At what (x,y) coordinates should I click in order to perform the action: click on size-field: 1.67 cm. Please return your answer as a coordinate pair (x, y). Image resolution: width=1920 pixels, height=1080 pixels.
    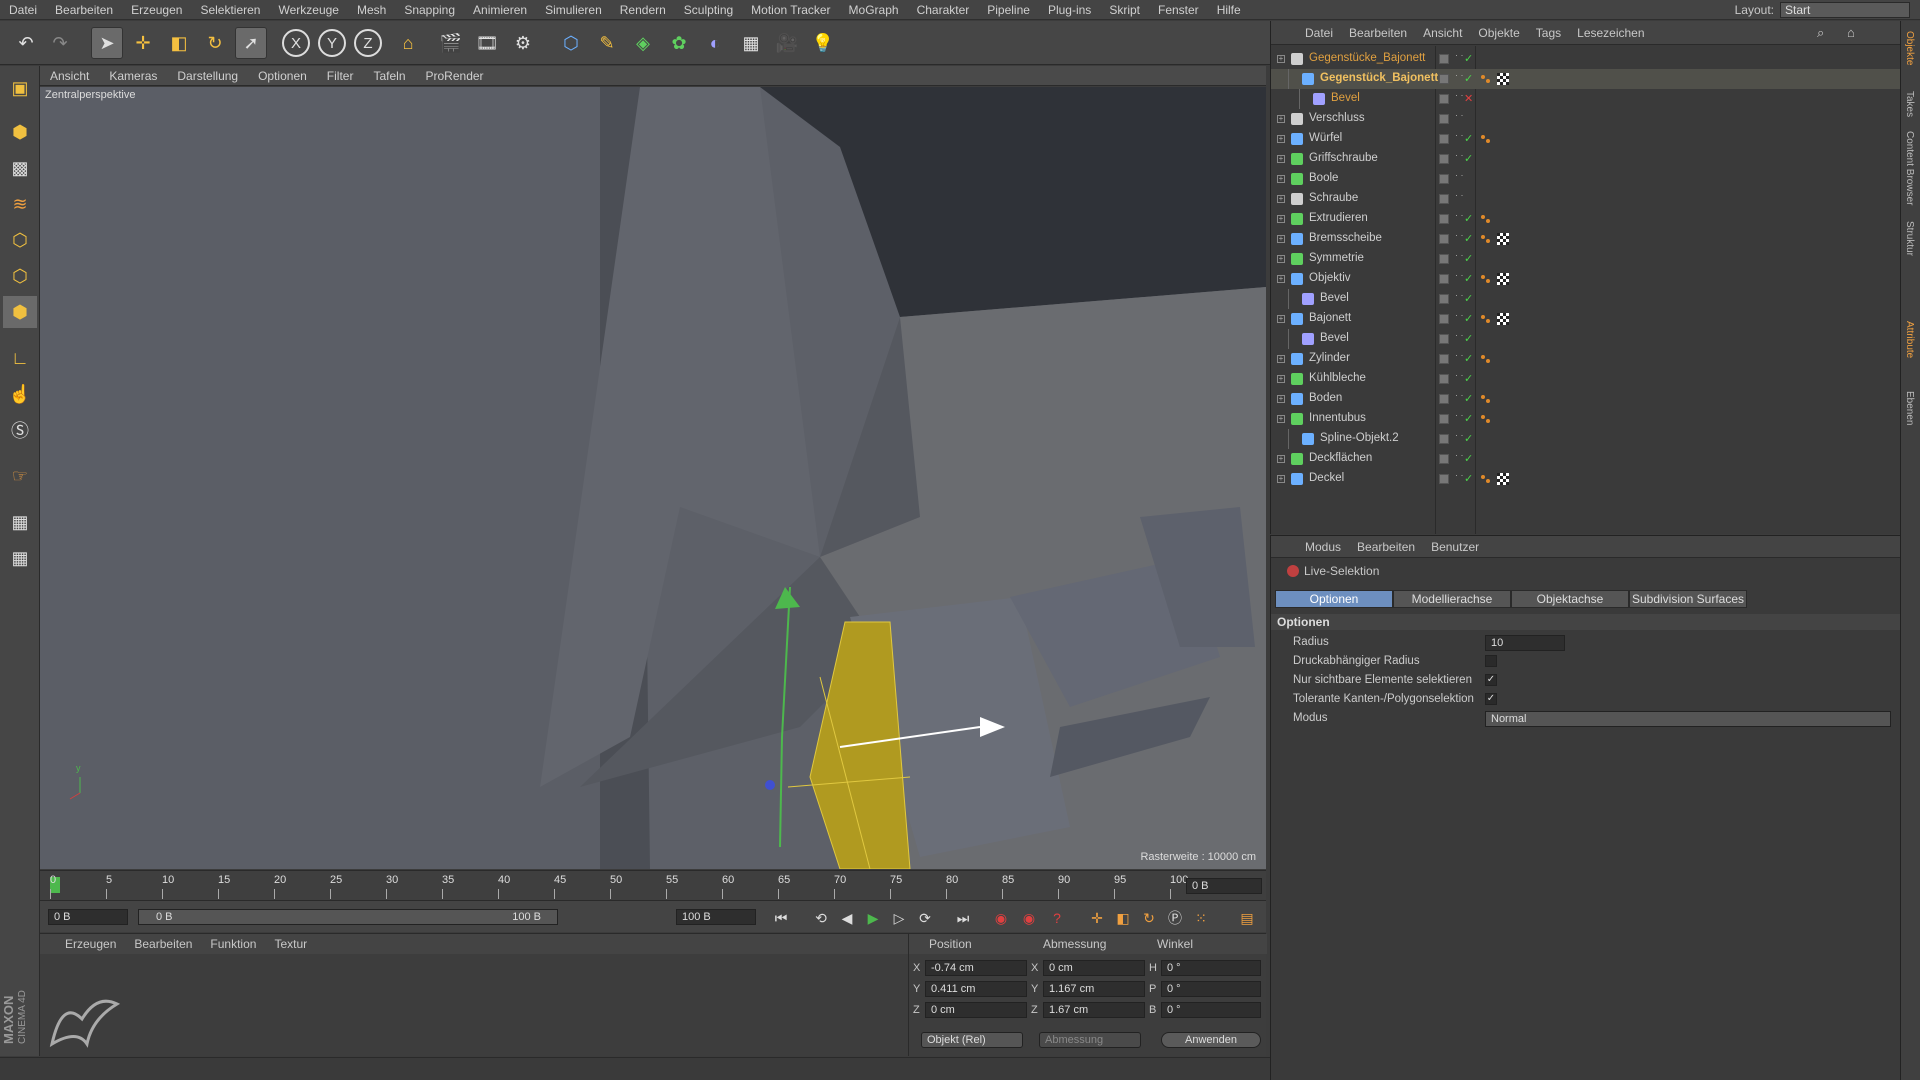
    Looking at the image, I should click on (1094, 1010).